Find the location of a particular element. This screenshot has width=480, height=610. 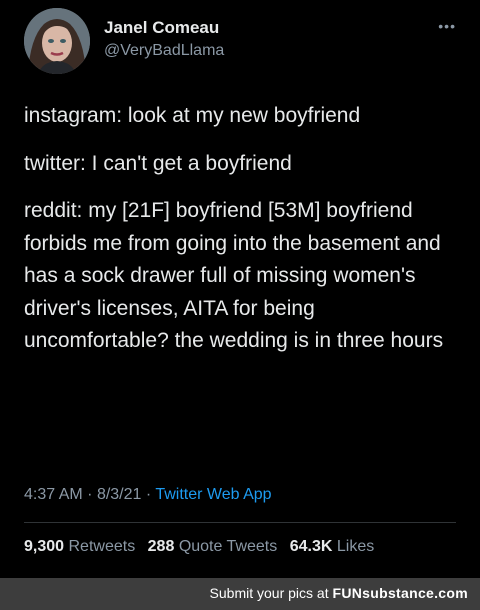

tweet-line: instagram: look at my new boyfriend is located at coordinates (192, 115).